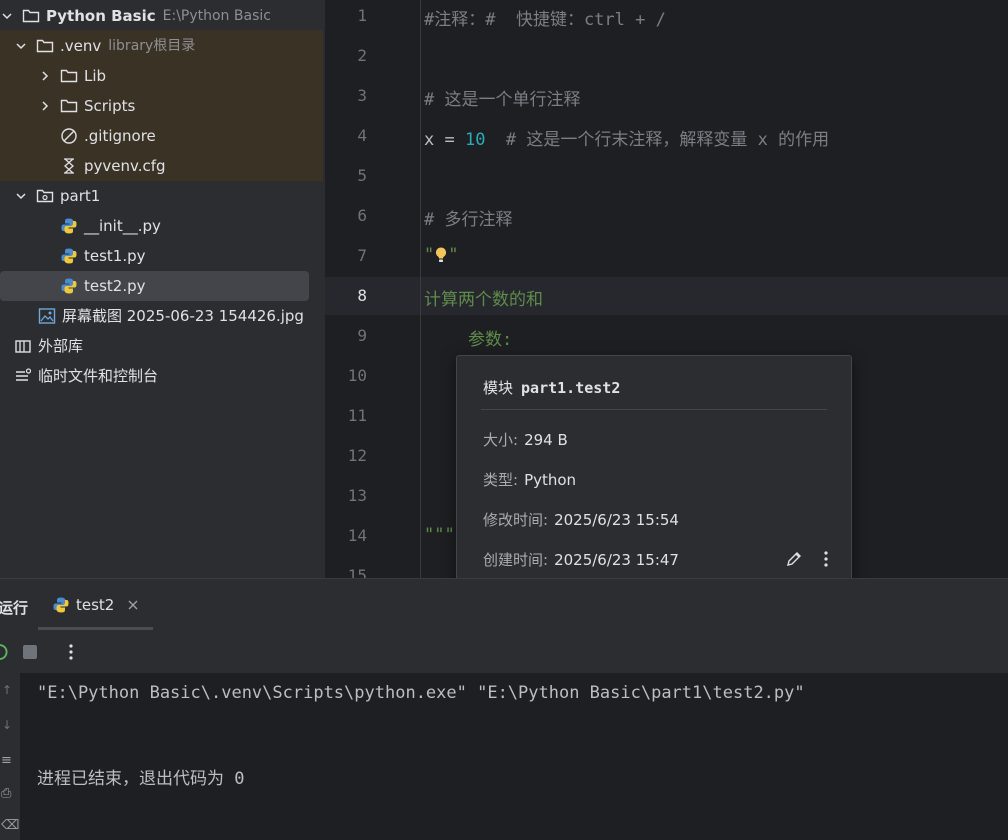 Image resolution: width=1008 pixels, height=840 pixels. What do you see at coordinates (346, 335) in the screenshot?
I see `line-number: 9` at bounding box center [346, 335].